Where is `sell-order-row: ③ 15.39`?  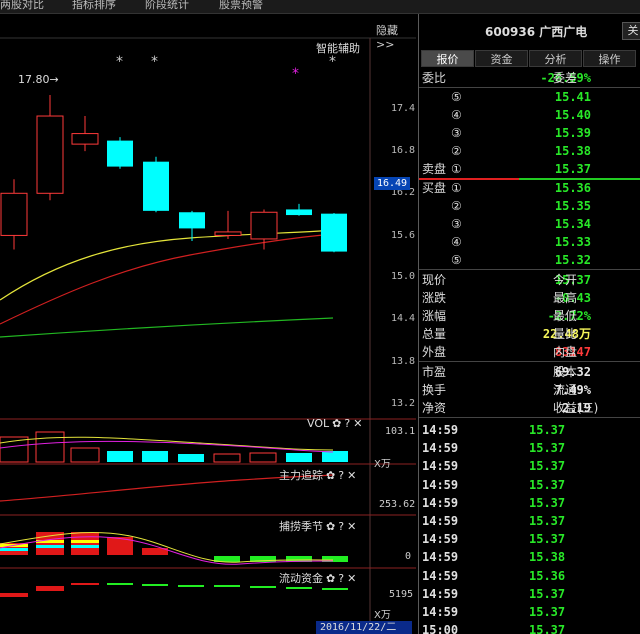 sell-order-row: ③ 15.39 is located at coordinates (529, 133).